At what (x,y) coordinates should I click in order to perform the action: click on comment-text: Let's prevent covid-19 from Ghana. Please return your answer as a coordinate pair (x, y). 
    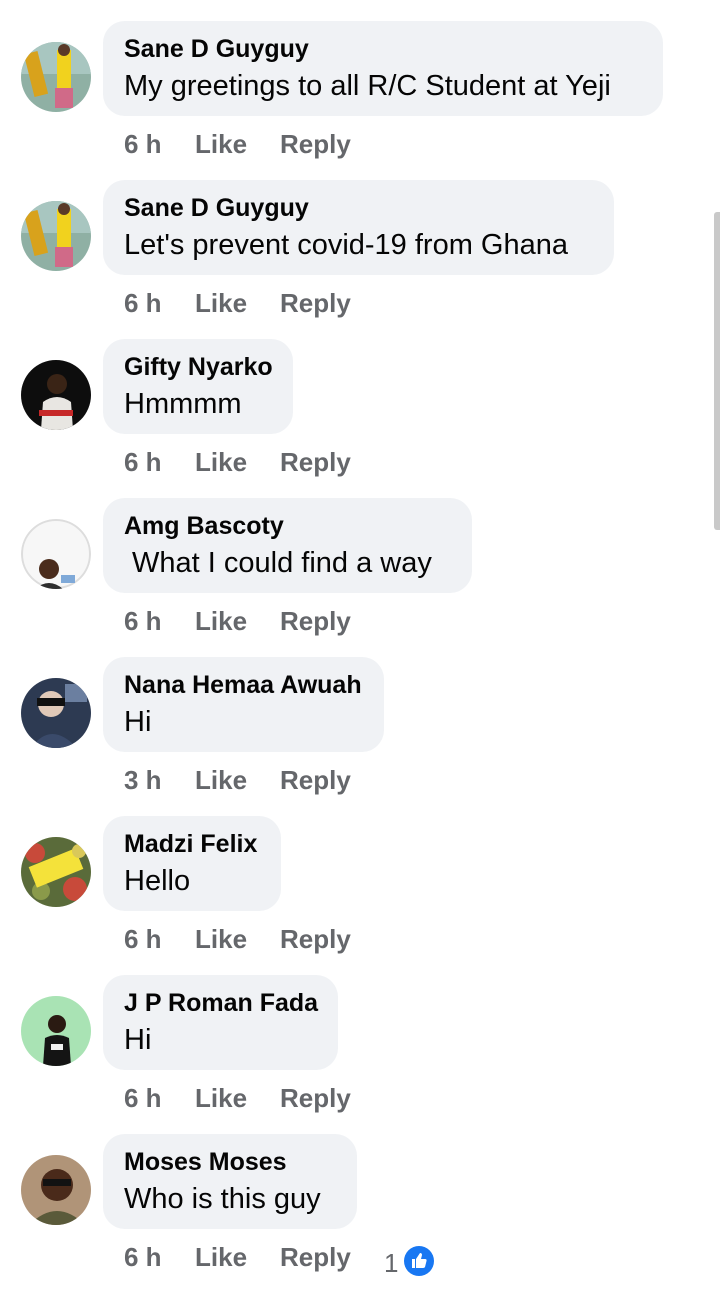
    Looking at the image, I should click on (346, 245).